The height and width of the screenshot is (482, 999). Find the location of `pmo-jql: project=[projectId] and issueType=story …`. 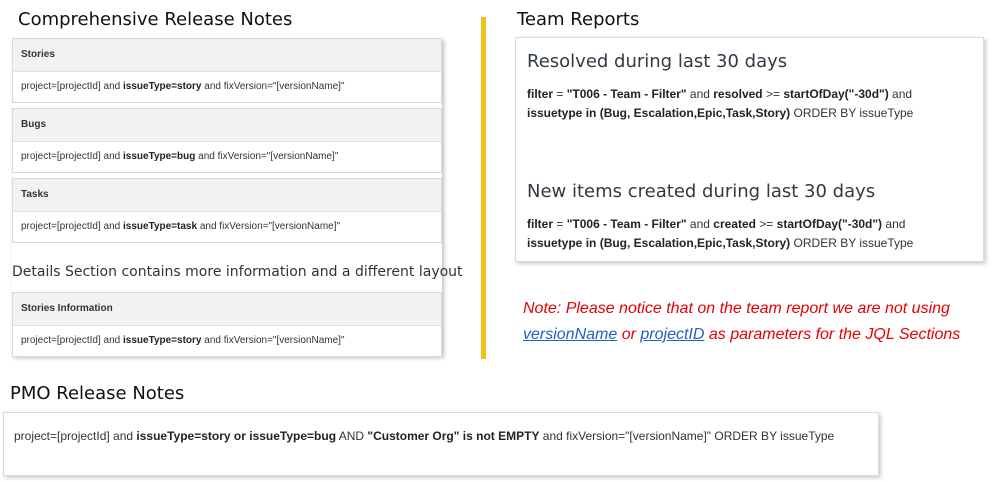

pmo-jql: project=[projectId] and issueType=story … is located at coordinates (424, 436).